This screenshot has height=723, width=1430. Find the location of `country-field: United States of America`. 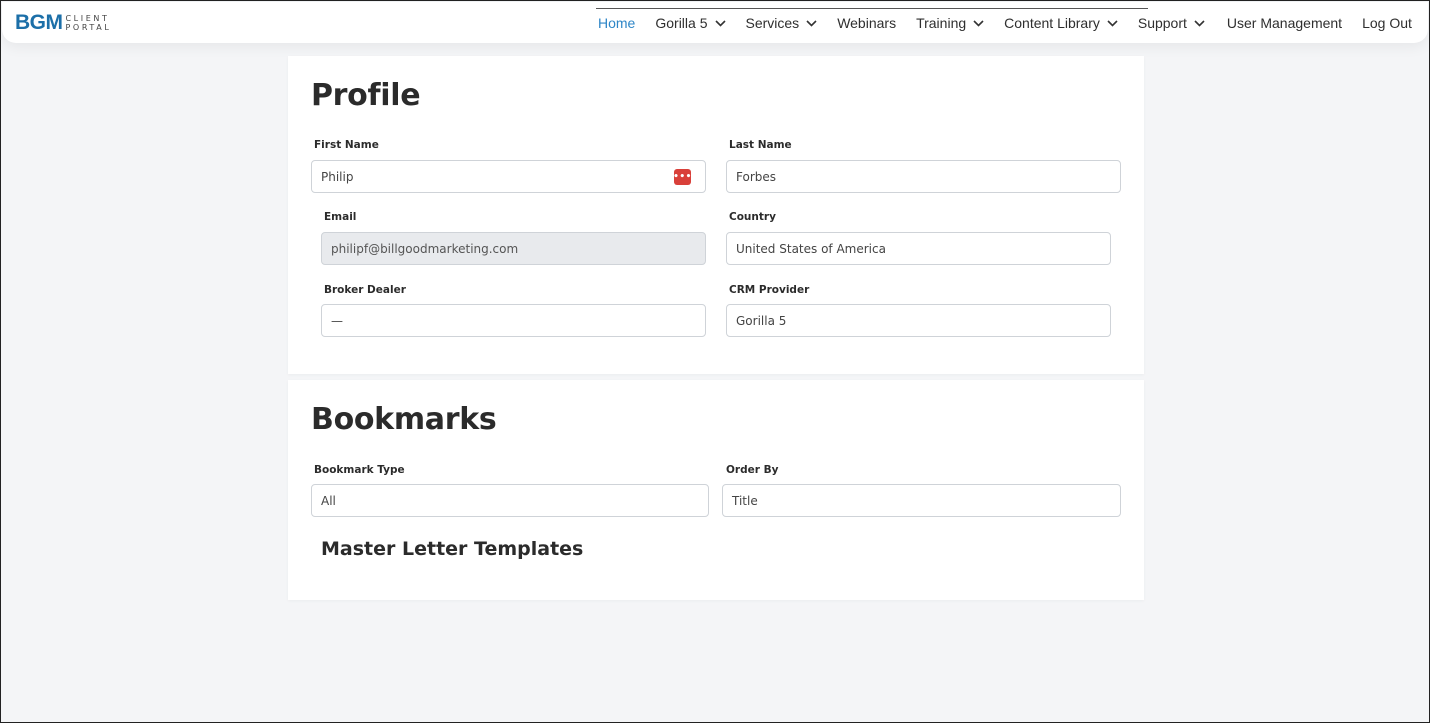

country-field: United States of America is located at coordinates (918, 248).